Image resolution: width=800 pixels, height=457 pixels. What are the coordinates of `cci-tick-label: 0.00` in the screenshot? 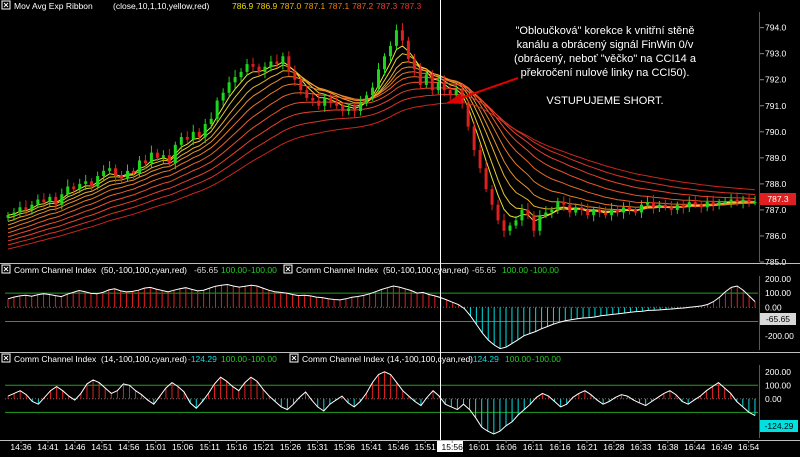 It's located at (773, 307).